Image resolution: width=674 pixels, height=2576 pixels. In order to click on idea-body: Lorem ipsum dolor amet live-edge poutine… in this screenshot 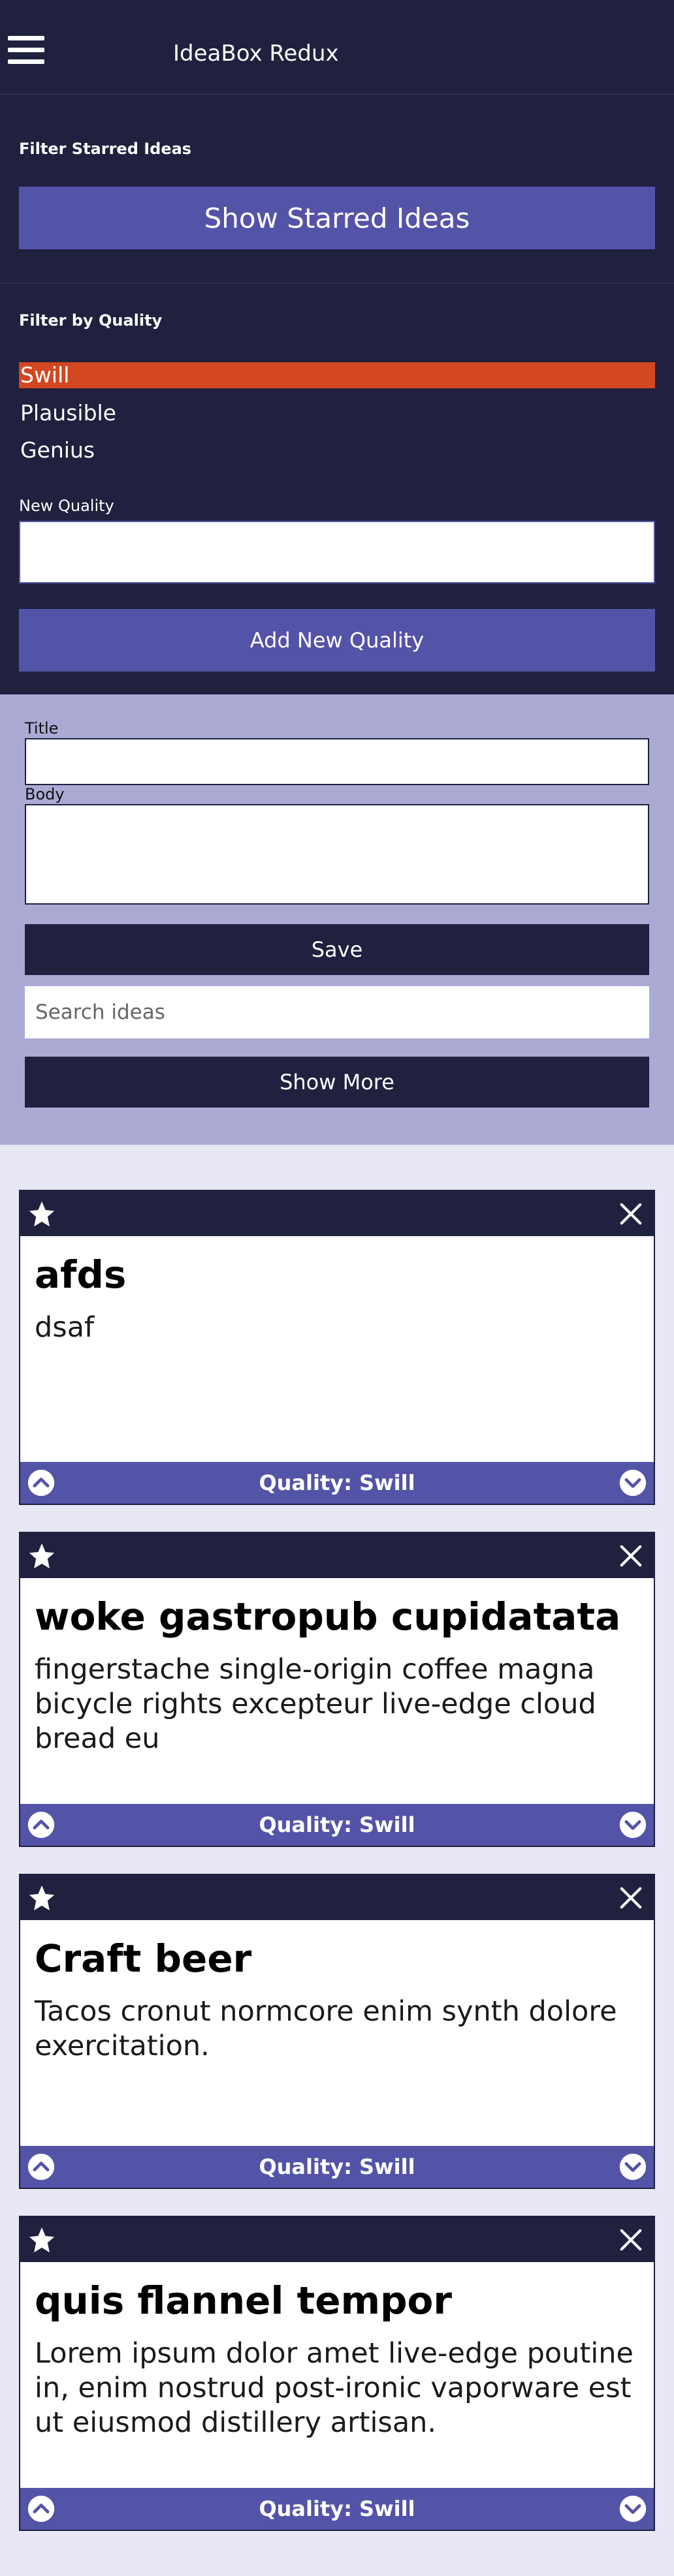, I will do `click(339, 2388)`.